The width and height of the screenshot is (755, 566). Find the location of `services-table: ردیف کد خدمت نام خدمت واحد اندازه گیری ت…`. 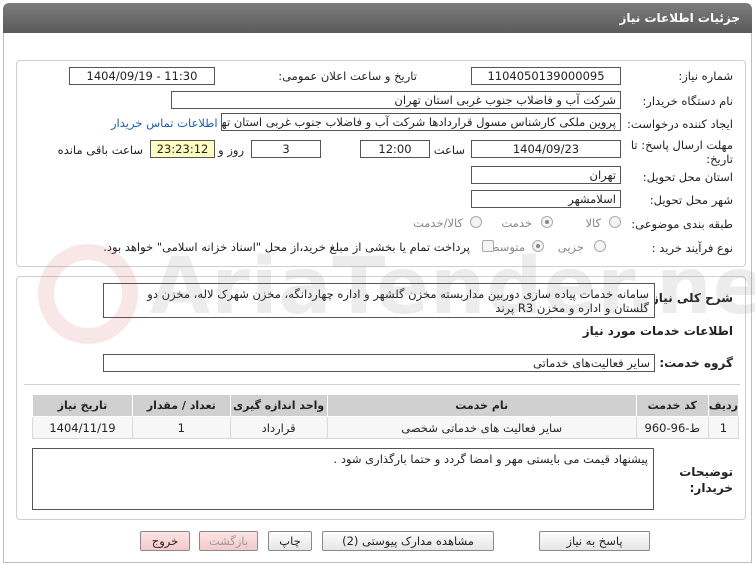

services-table: ردیف کد خدمت نام خدمت واحد اندازه گیری ت… is located at coordinates (386, 416).